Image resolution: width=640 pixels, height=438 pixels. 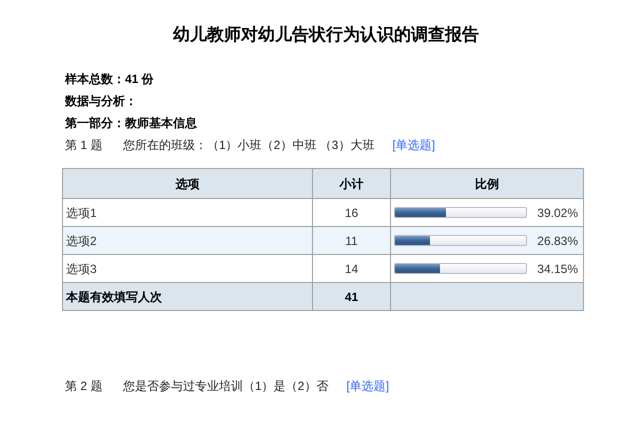 I want to click on question-text: 您所在的班级：（1）小班（2）中班 （3）大班, so click(x=248, y=145).